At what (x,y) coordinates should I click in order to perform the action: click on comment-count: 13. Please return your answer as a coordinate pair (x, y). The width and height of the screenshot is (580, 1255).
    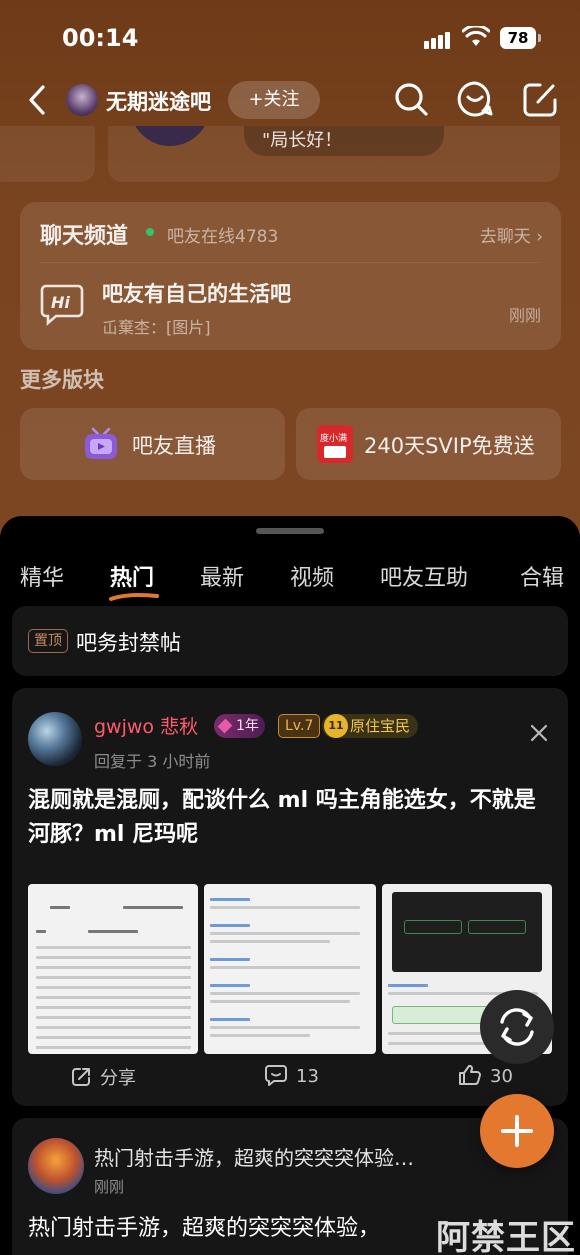
    Looking at the image, I should click on (307, 1076).